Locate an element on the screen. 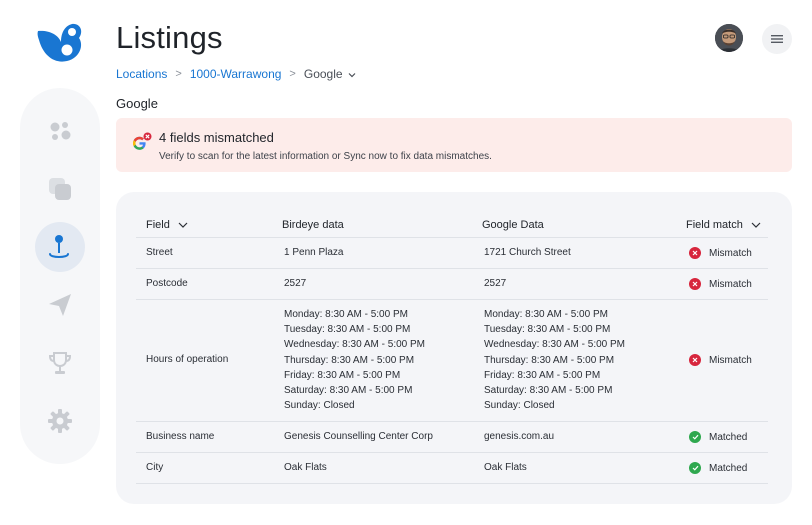 The width and height of the screenshot is (812, 525). field-name: Postcode is located at coordinates (167, 283).